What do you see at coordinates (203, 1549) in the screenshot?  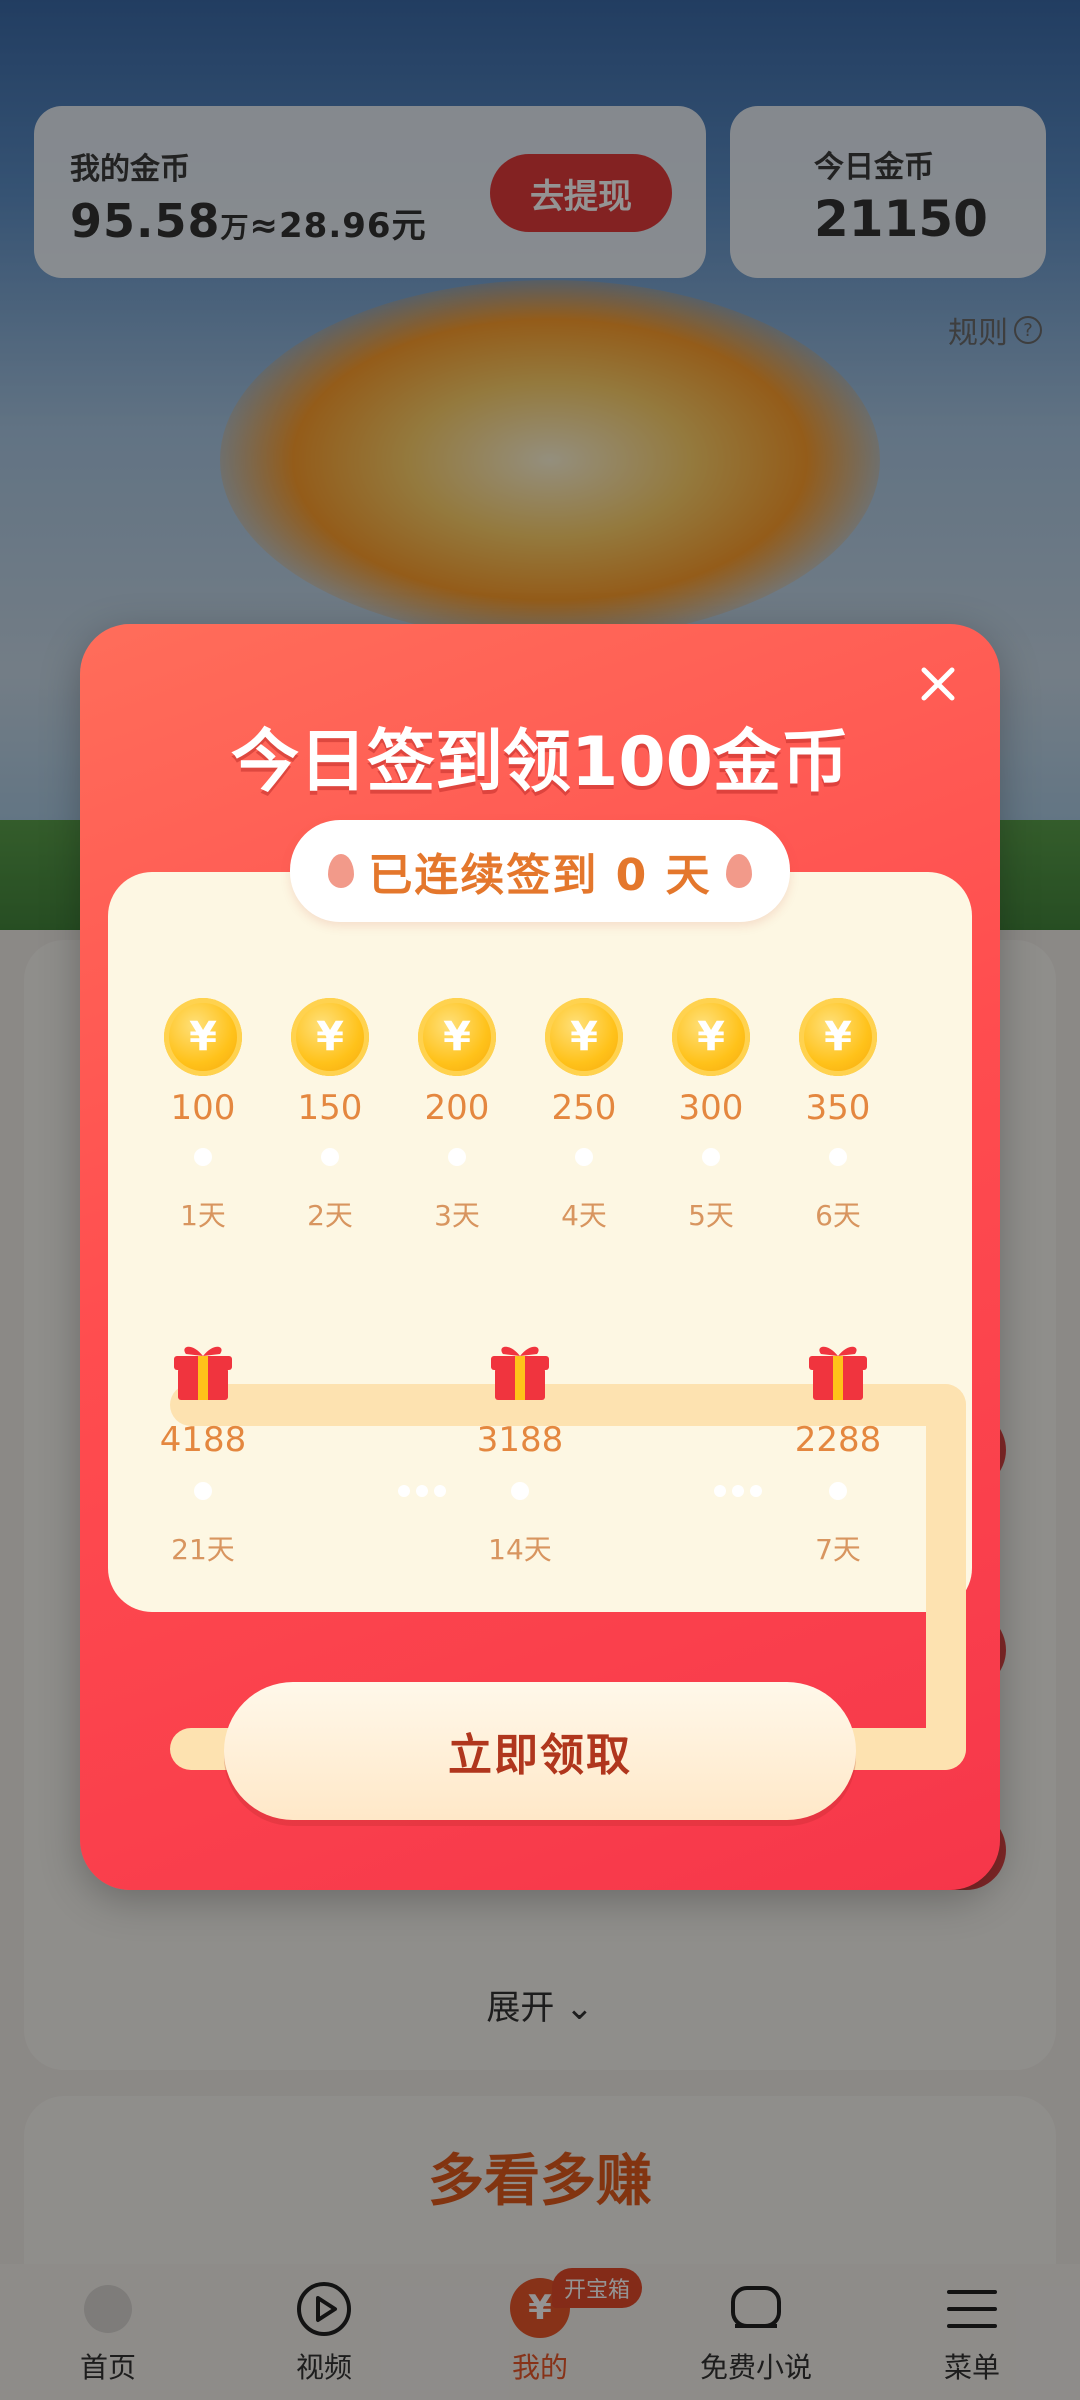 I see `day-label: 21天` at bounding box center [203, 1549].